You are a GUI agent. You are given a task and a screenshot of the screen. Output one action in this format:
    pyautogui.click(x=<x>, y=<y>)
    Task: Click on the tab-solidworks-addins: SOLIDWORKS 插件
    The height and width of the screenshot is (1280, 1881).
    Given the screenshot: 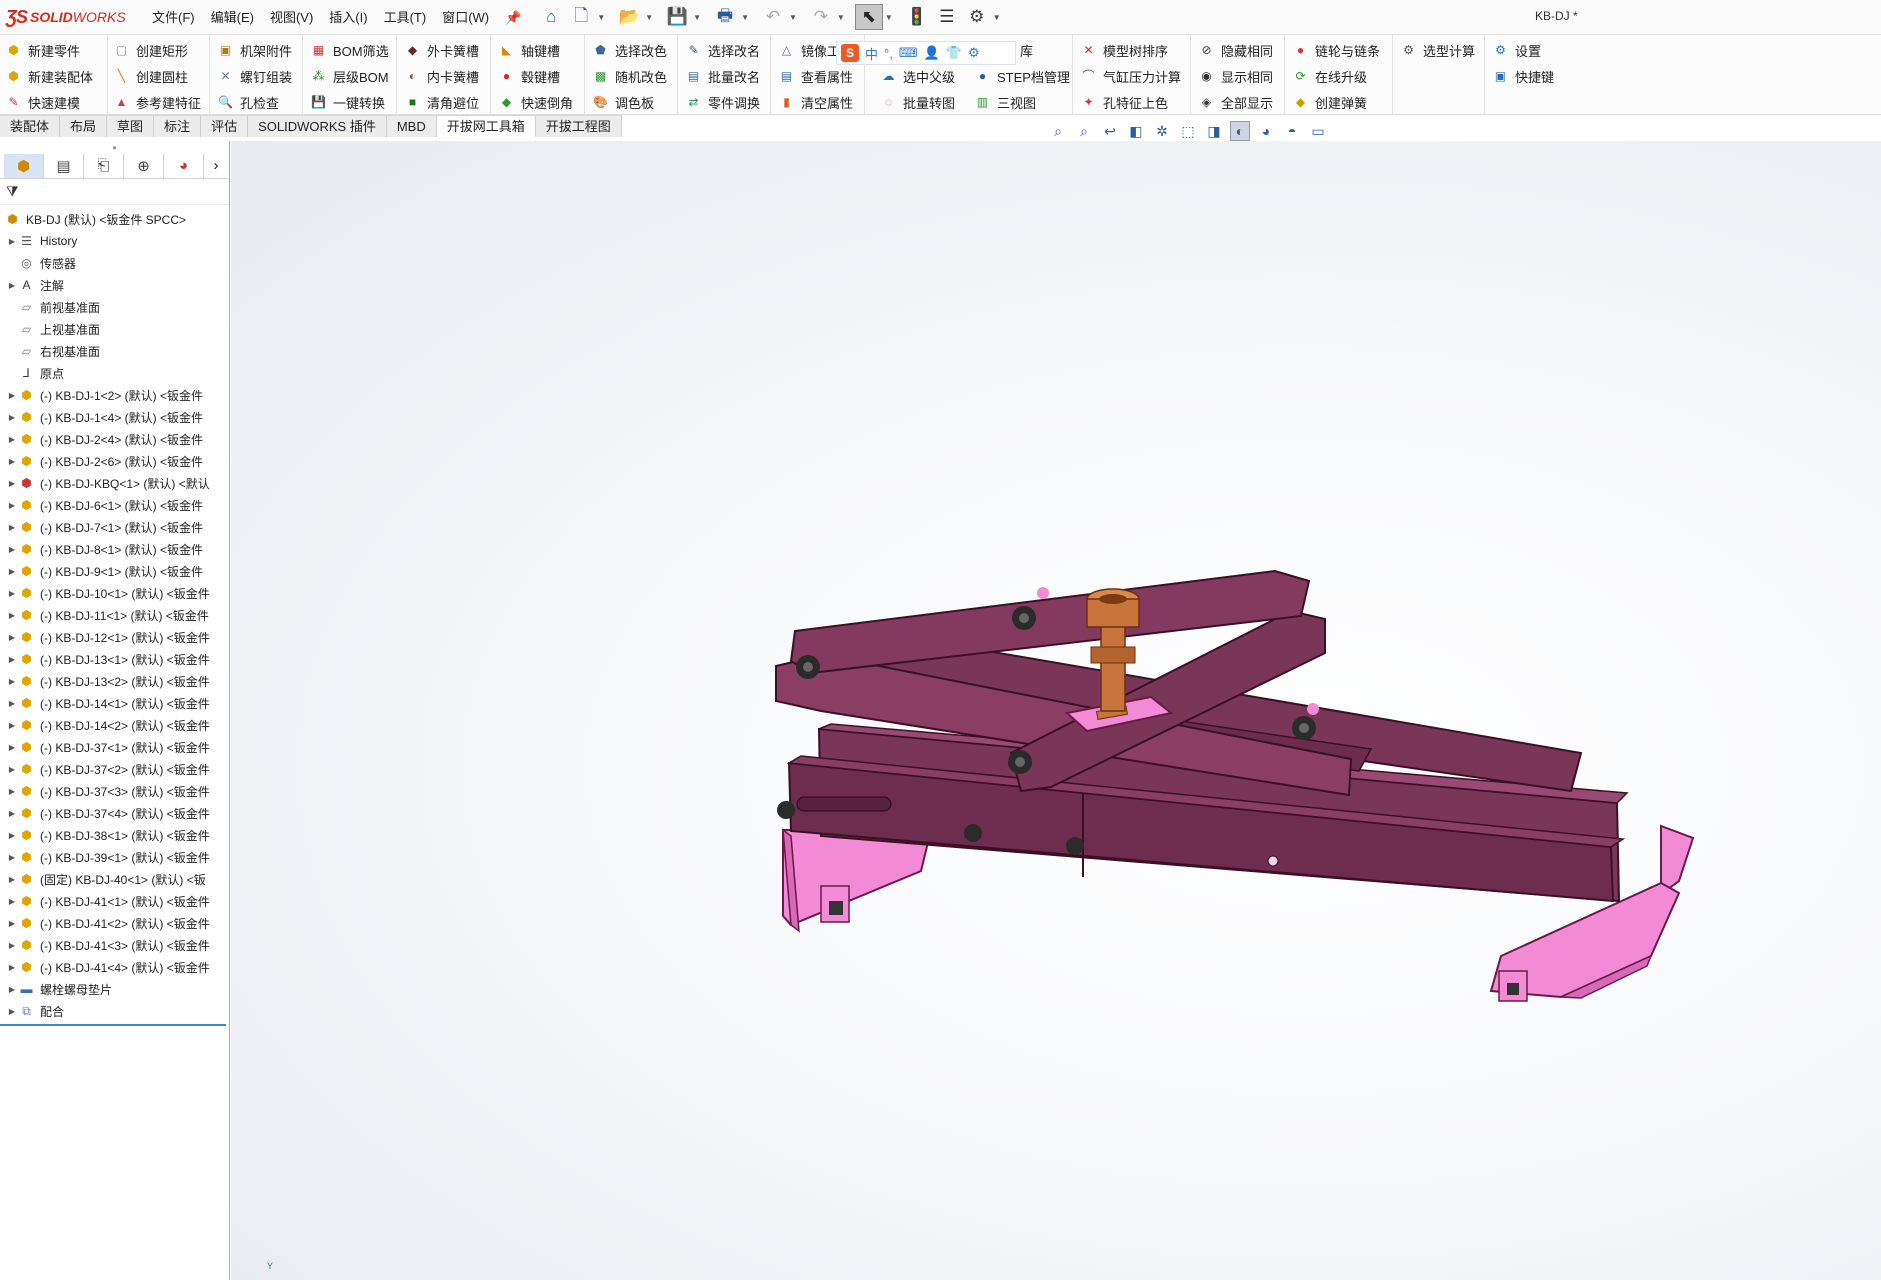 What is the action you would take?
    pyautogui.click(x=317, y=126)
    